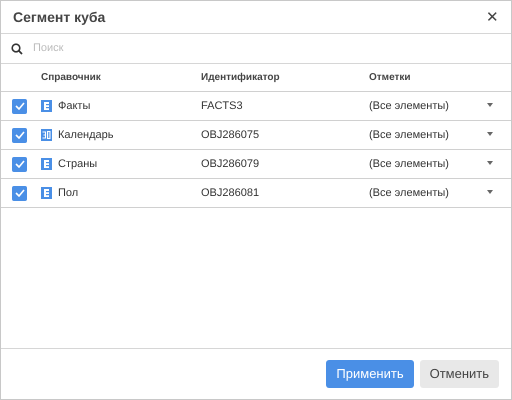  I want to click on table-cell-text: Пол, so click(68, 193).